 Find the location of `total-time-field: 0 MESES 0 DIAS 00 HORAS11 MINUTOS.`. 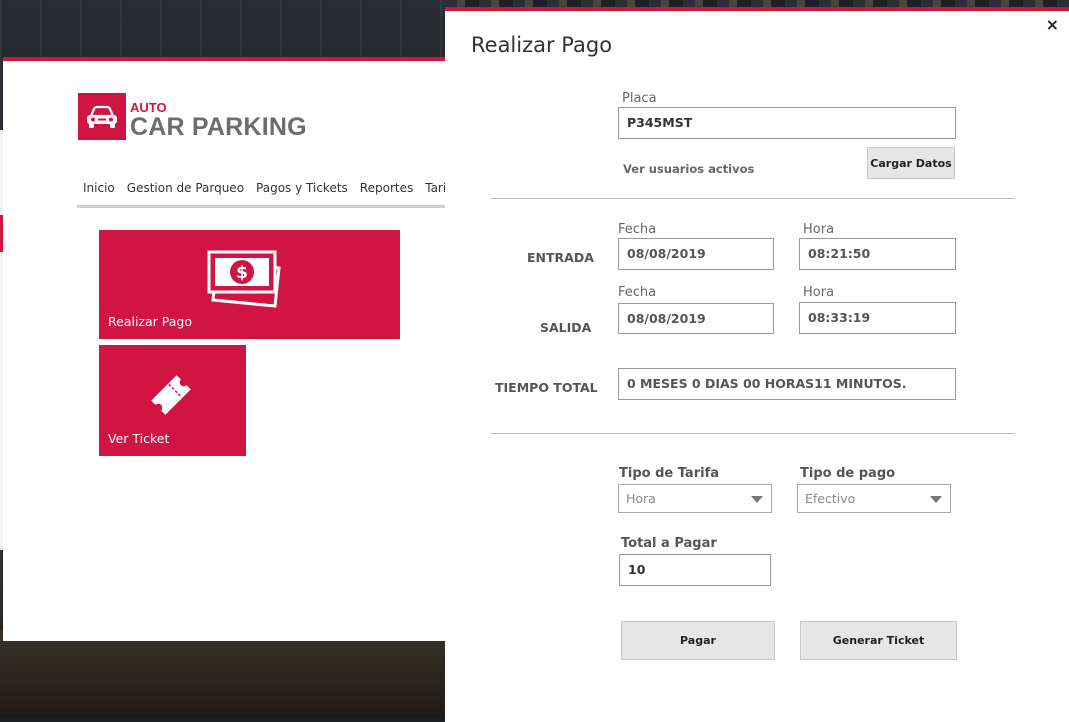

total-time-field: 0 MESES 0 DIAS 00 HORAS11 MINUTOS. is located at coordinates (787, 384).